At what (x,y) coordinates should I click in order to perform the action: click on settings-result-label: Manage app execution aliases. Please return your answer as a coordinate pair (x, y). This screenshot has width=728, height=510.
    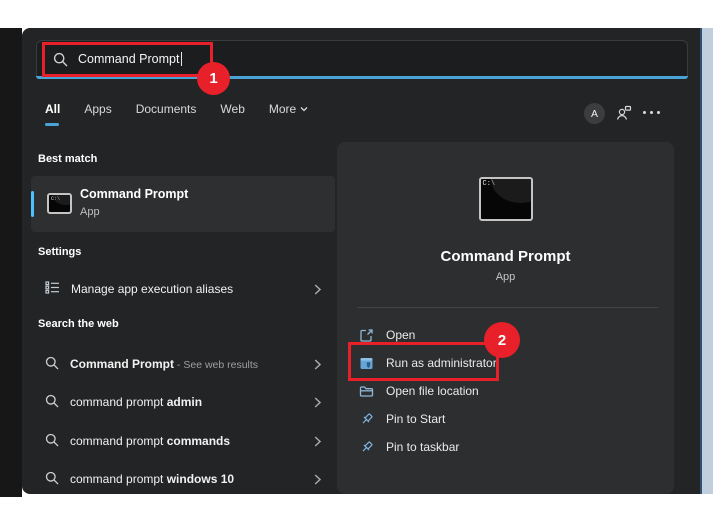
    Looking at the image, I should click on (152, 289).